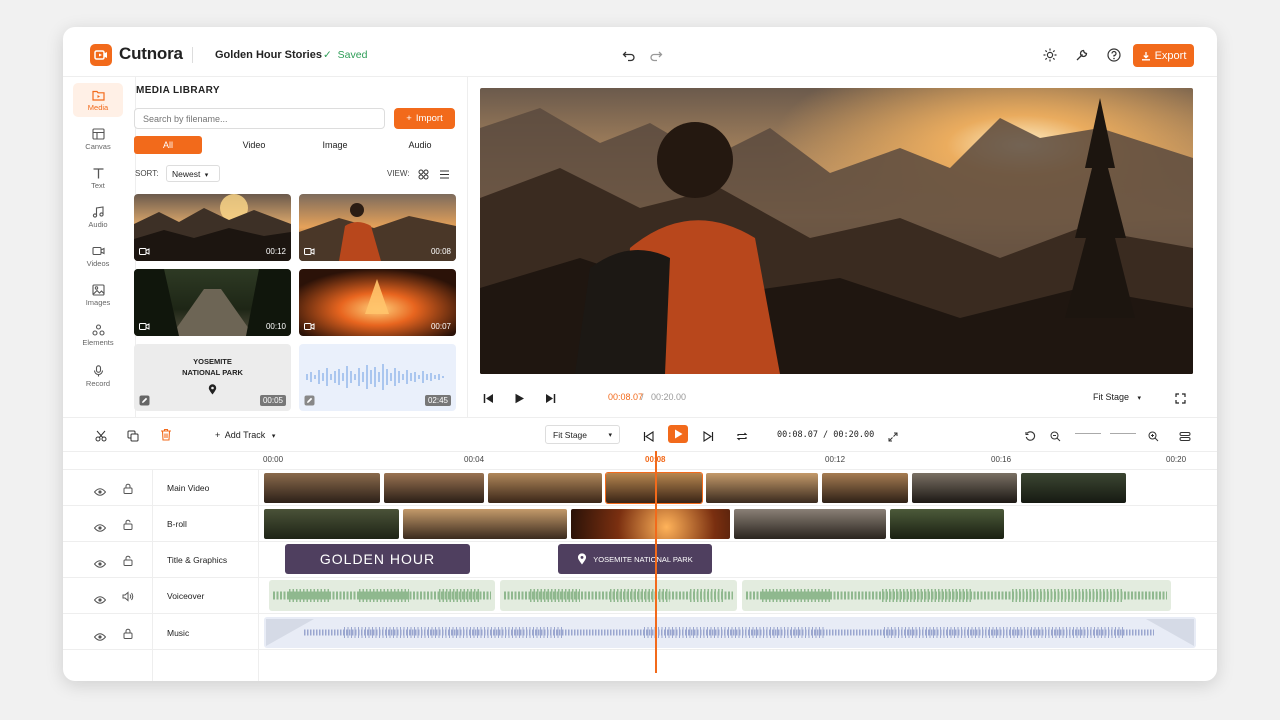  I want to click on zoom-slider-right, so click(1123, 433).